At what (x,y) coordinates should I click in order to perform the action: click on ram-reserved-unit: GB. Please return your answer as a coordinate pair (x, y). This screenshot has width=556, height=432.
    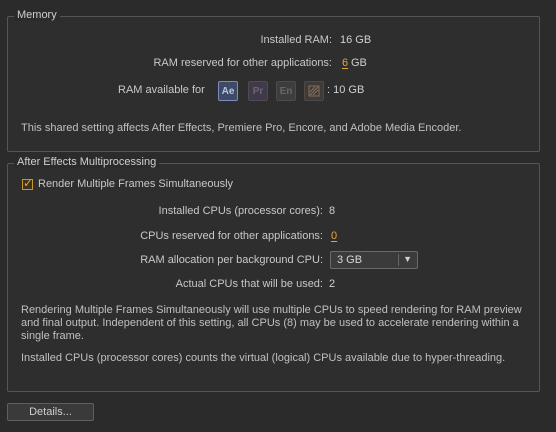
    Looking at the image, I should click on (359, 63).